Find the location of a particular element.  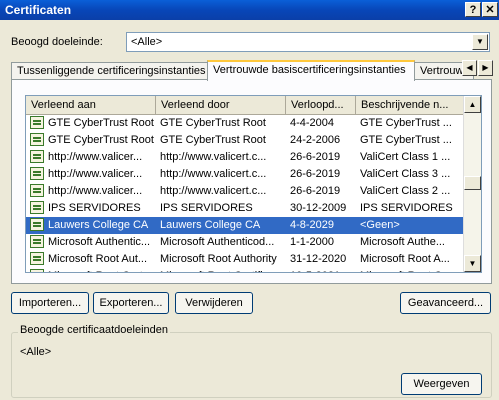

table-cell: 1-1-2000 is located at coordinates (312, 242).